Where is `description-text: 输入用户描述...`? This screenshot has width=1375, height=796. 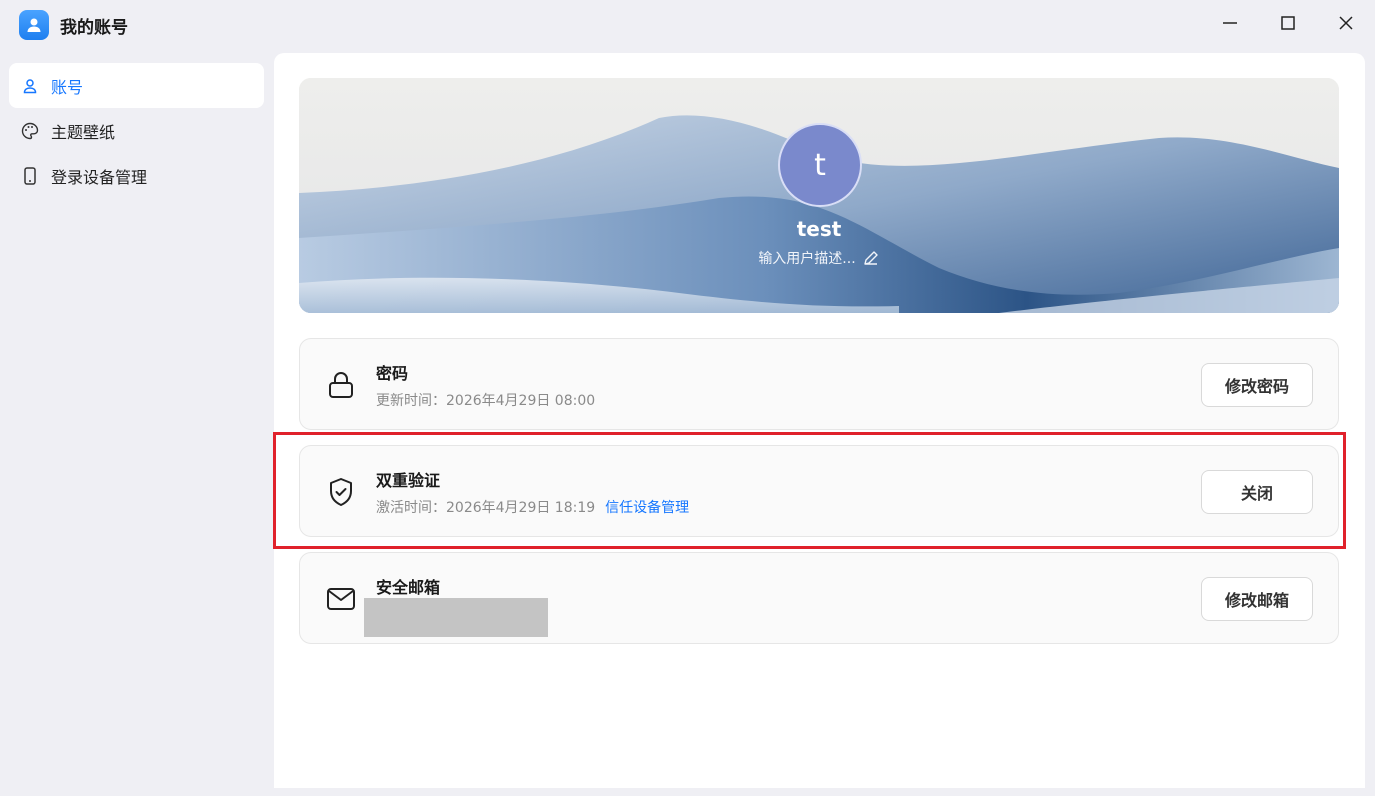 description-text: 输入用户描述... is located at coordinates (806, 258).